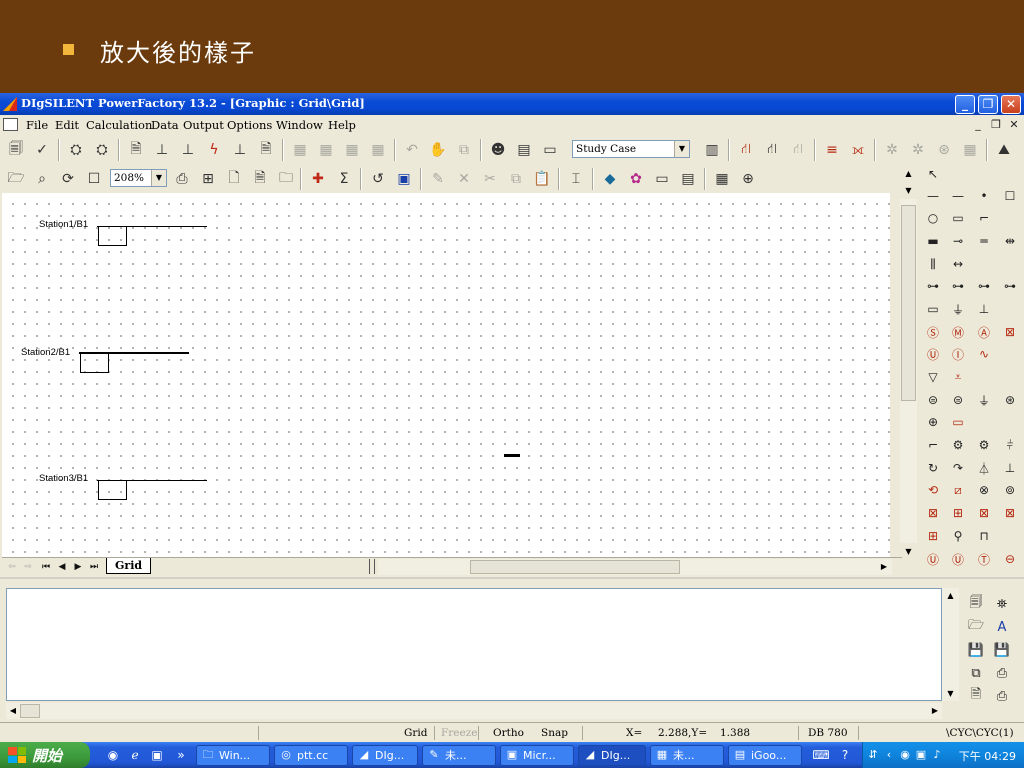 This screenshot has height=768, width=1024. What do you see at coordinates (832, 150) in the screenshot?
I see `add-event-icon: ≡` at bounding box center [832, 150].